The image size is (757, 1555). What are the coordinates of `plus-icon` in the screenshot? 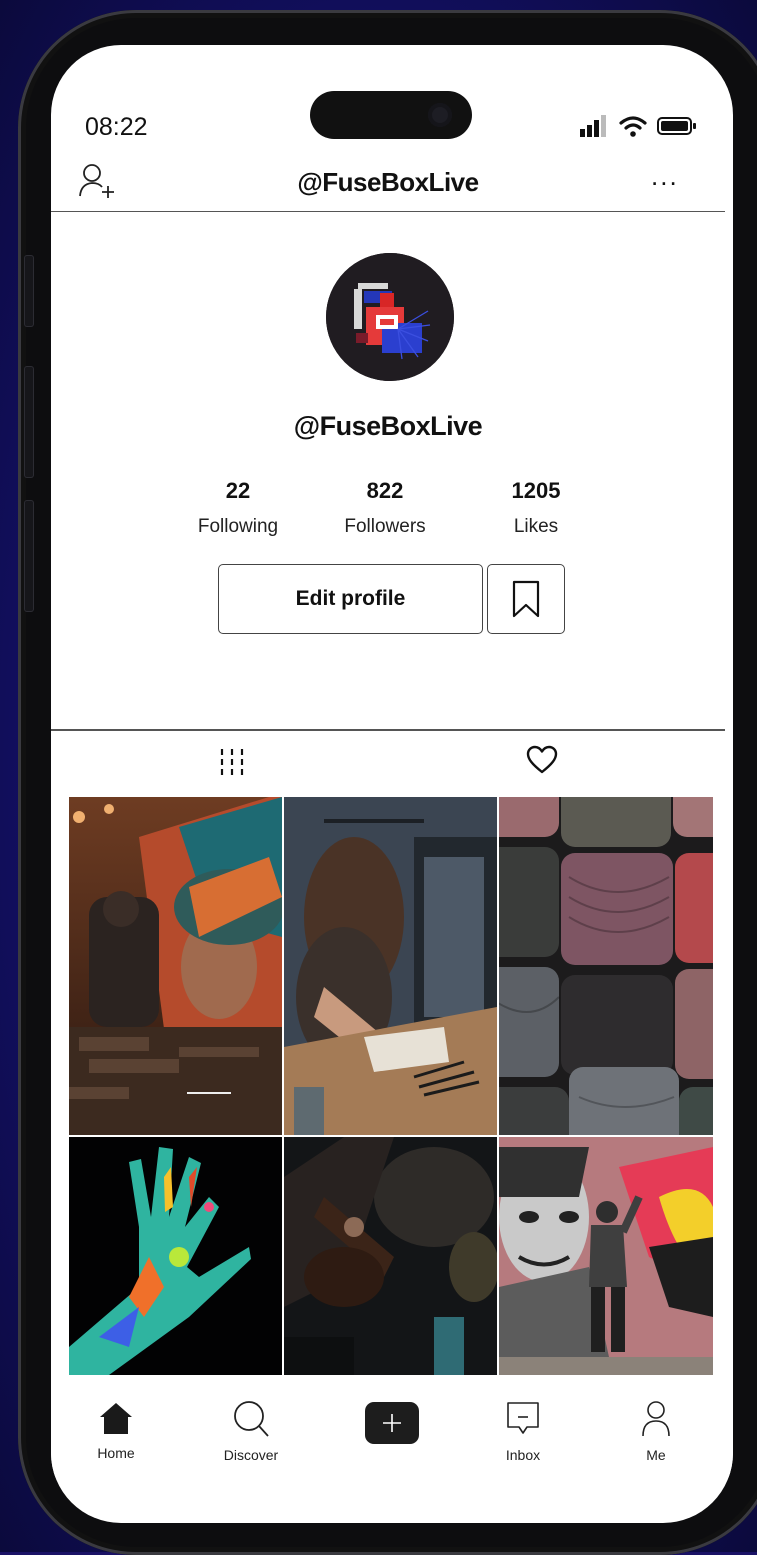 It's located at (392, 1423).